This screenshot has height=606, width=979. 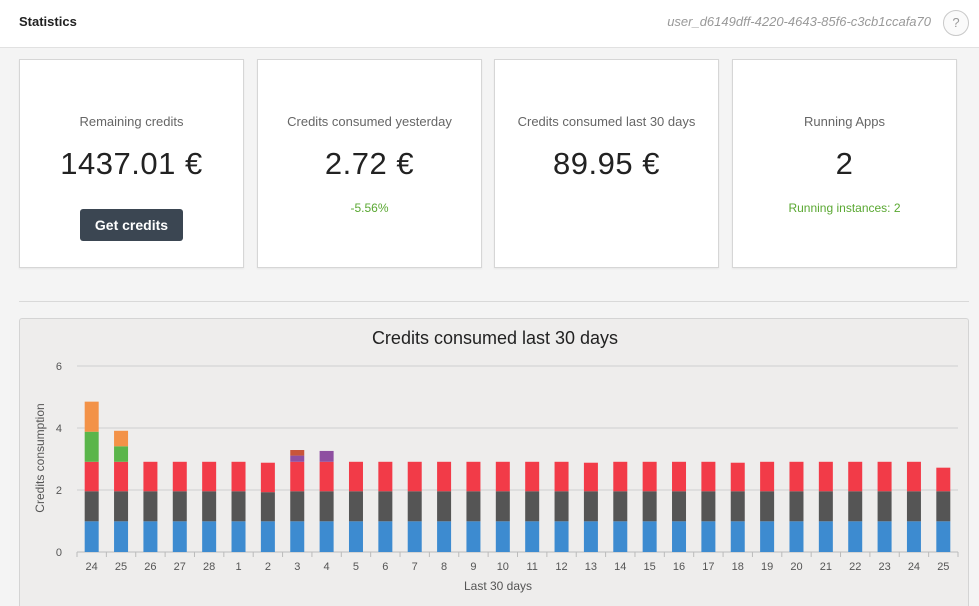 What do you see at coordinates (956, 23) in the screenshot?
I see `help-icon: ?` at bounding box center [956, 23].